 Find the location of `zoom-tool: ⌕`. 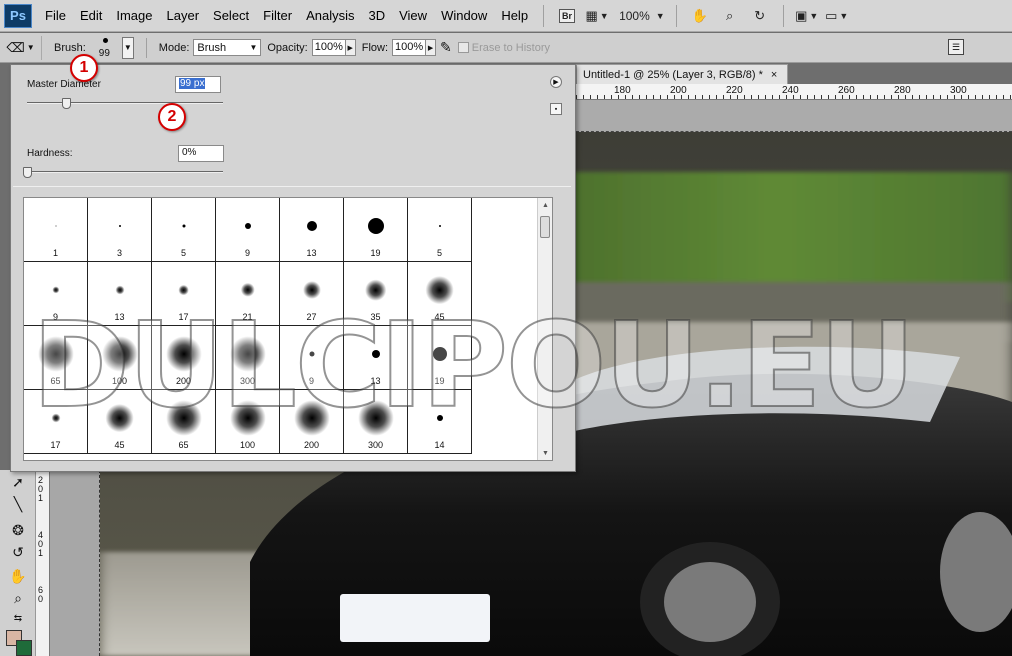

zoom-tool: ⌕ is located at coordinates (18, 598).